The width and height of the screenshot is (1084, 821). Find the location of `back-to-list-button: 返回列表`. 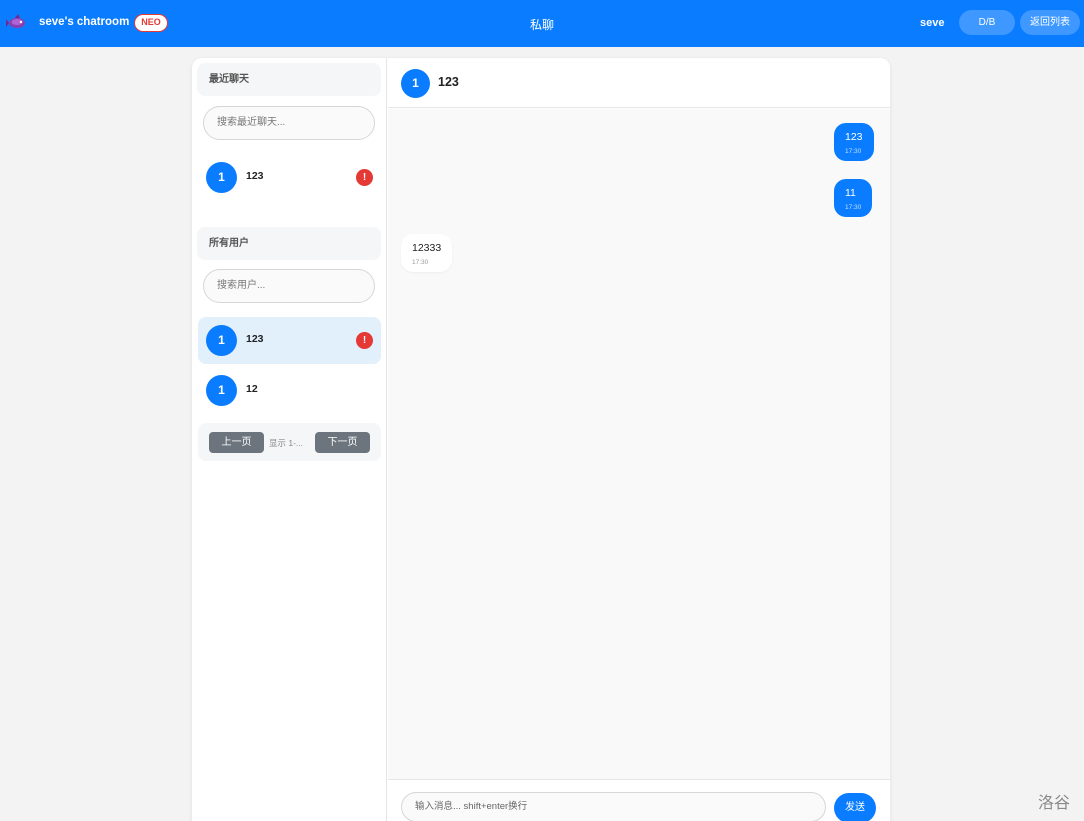

back-to-list-button: 返回列表 is located at coordinates (1050, 22).